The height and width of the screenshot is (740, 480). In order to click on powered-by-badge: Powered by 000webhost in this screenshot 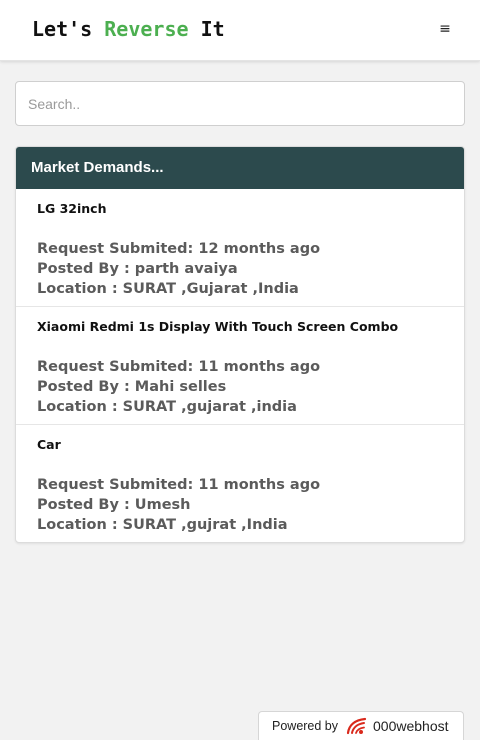, I will do `click(361, 725)`.